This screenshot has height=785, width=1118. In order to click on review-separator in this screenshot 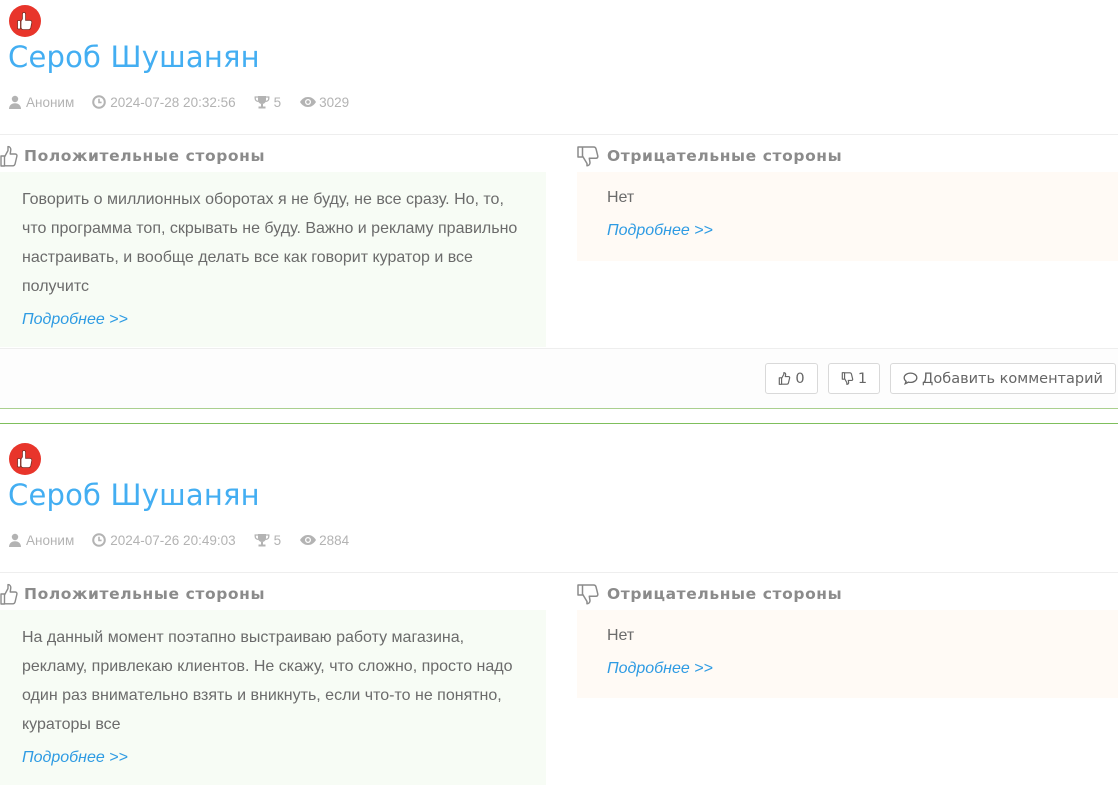, I will do `click(559, 423)`.